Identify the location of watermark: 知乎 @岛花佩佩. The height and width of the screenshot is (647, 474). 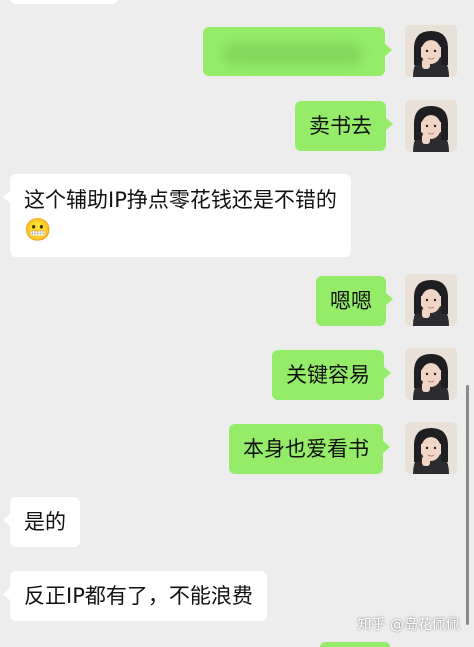
(408, 625).